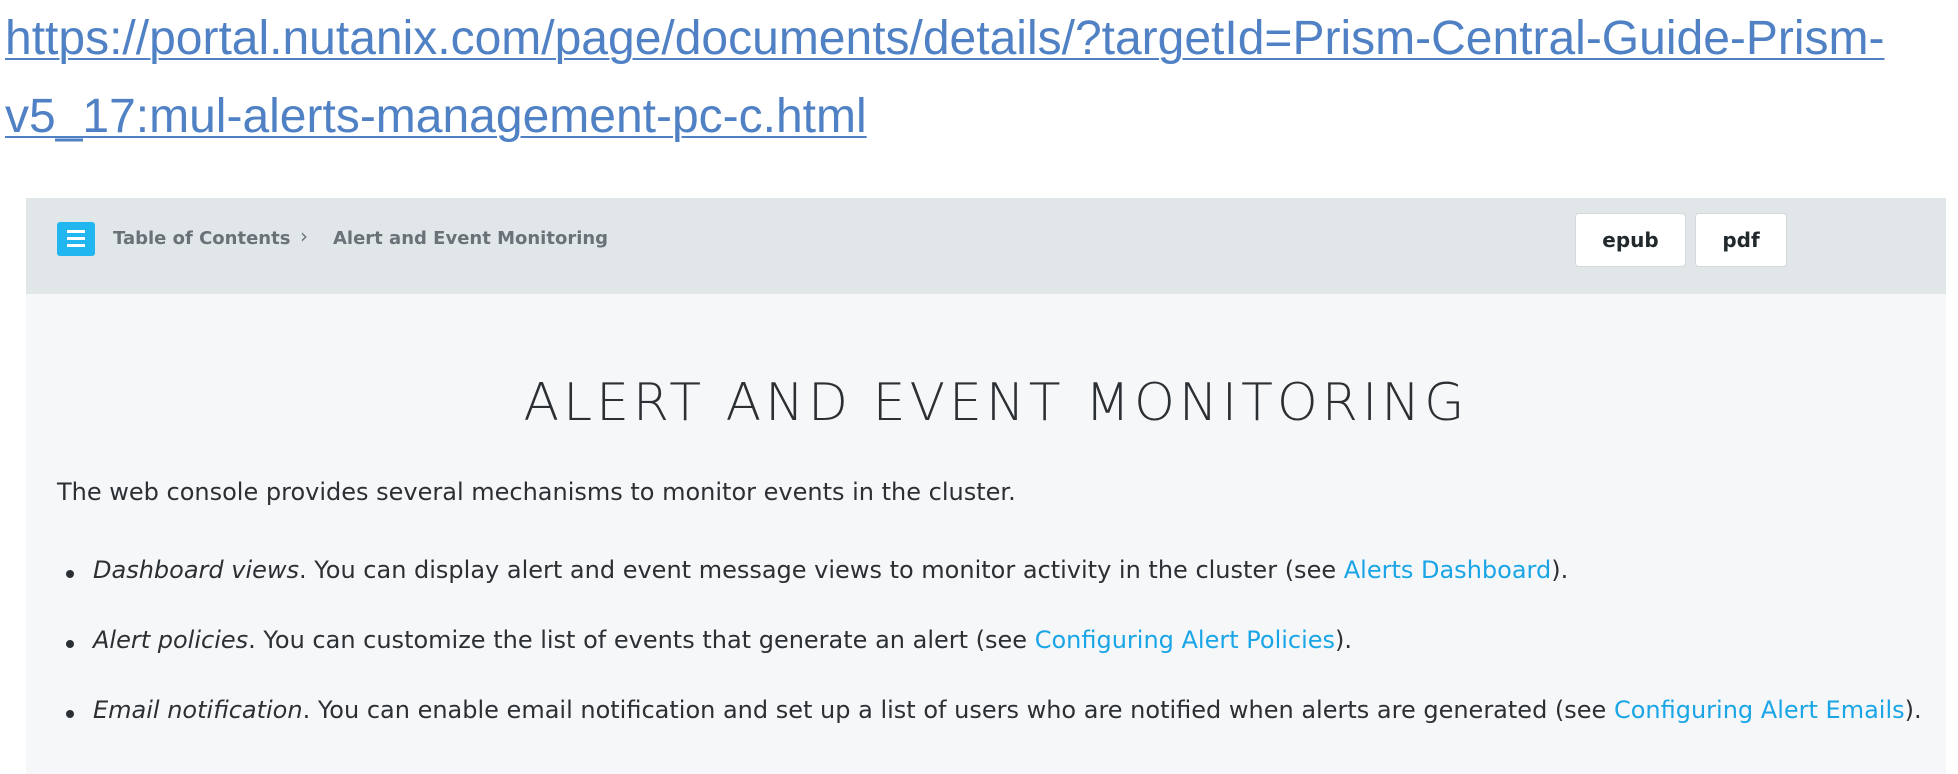  Describe the element at coordinates (201, 238) in the screenshot. I see `breadcrumb-table-of-contents: Table of Contents` at that location.